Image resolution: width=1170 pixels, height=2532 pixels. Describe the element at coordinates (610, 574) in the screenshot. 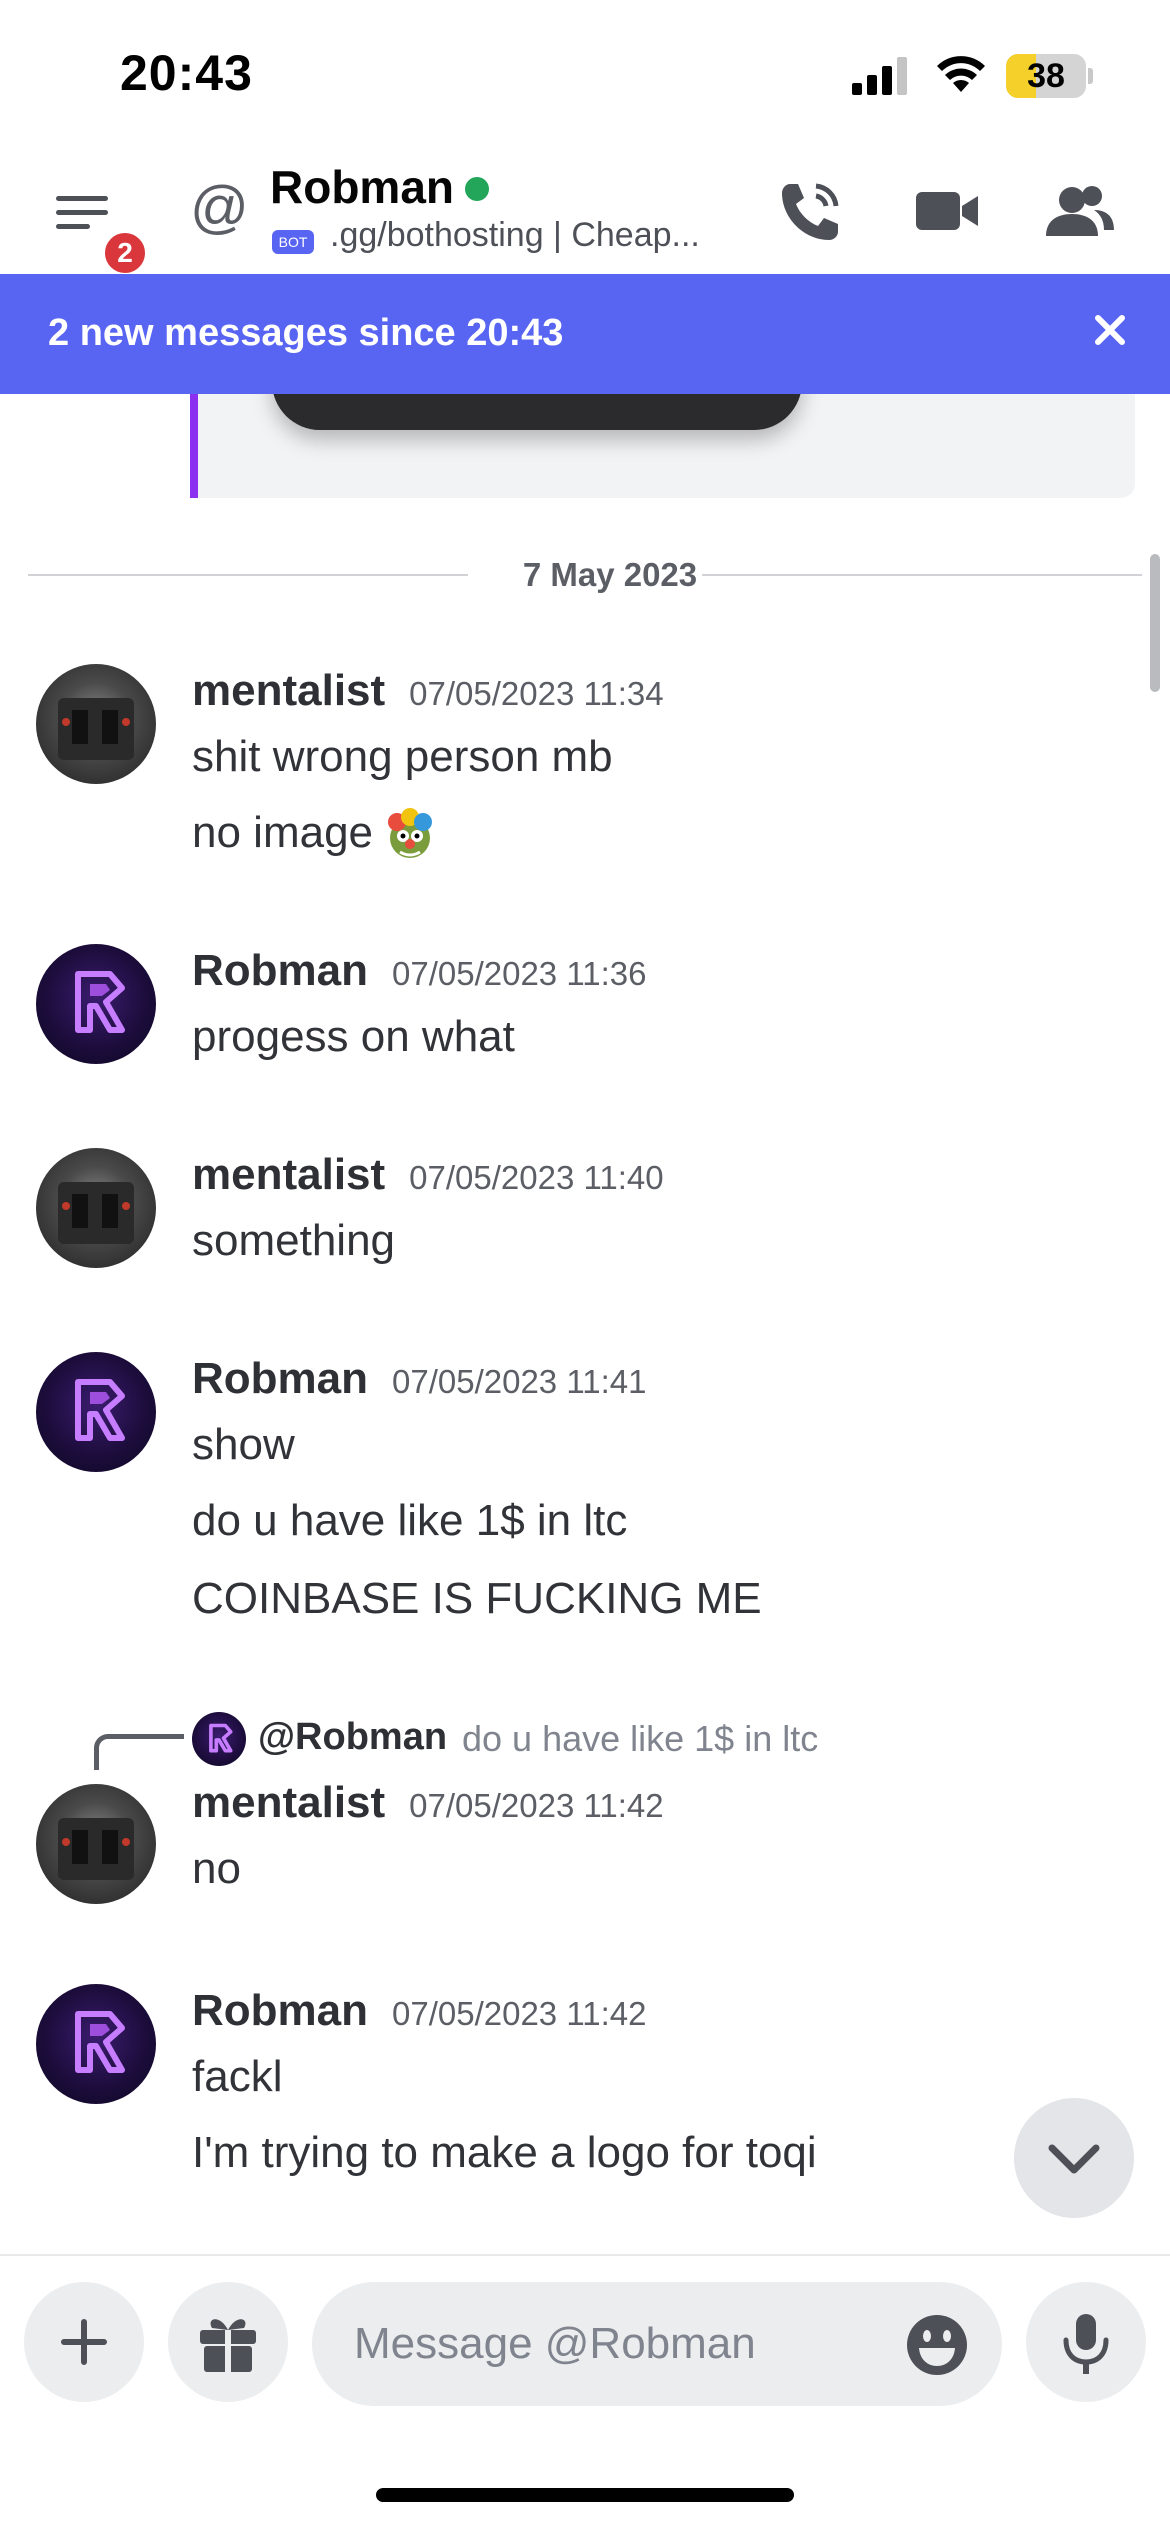

I see `date-separator-label: 7 May 2023` at that location.